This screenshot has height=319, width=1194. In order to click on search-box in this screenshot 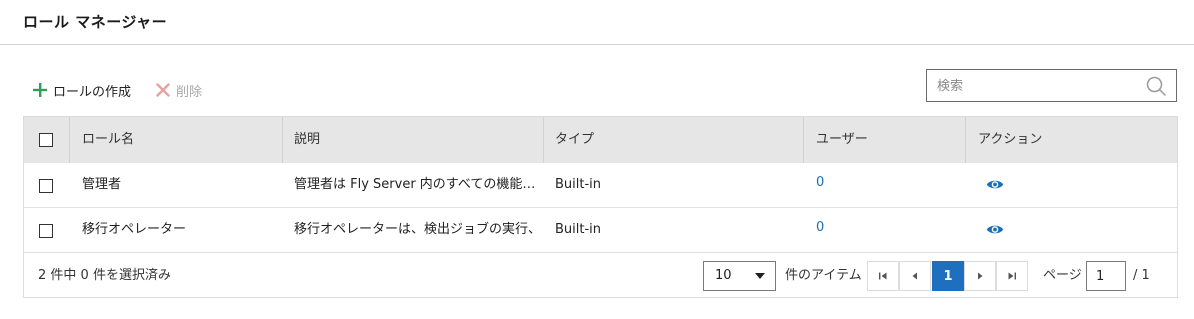, I will do `click(1051, 85)`.